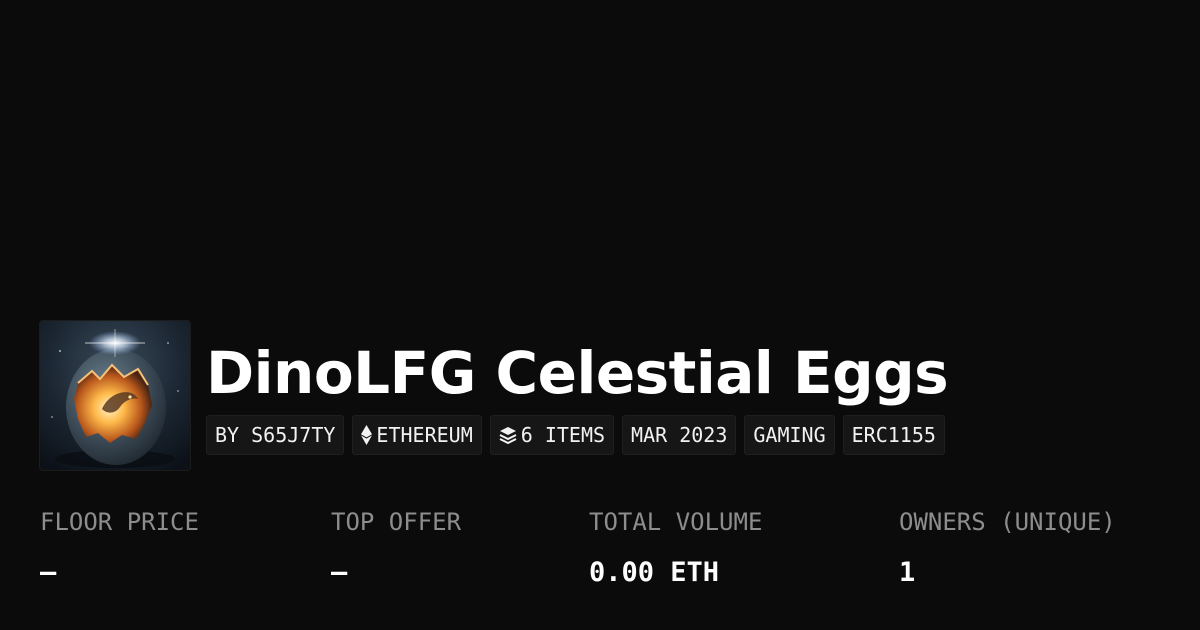 This screenshot has width=1200, height=630. What do you see at coordinates (907, 572) in the screenshot?
I see `owners-value: 1` at bounding box center [907, 572].